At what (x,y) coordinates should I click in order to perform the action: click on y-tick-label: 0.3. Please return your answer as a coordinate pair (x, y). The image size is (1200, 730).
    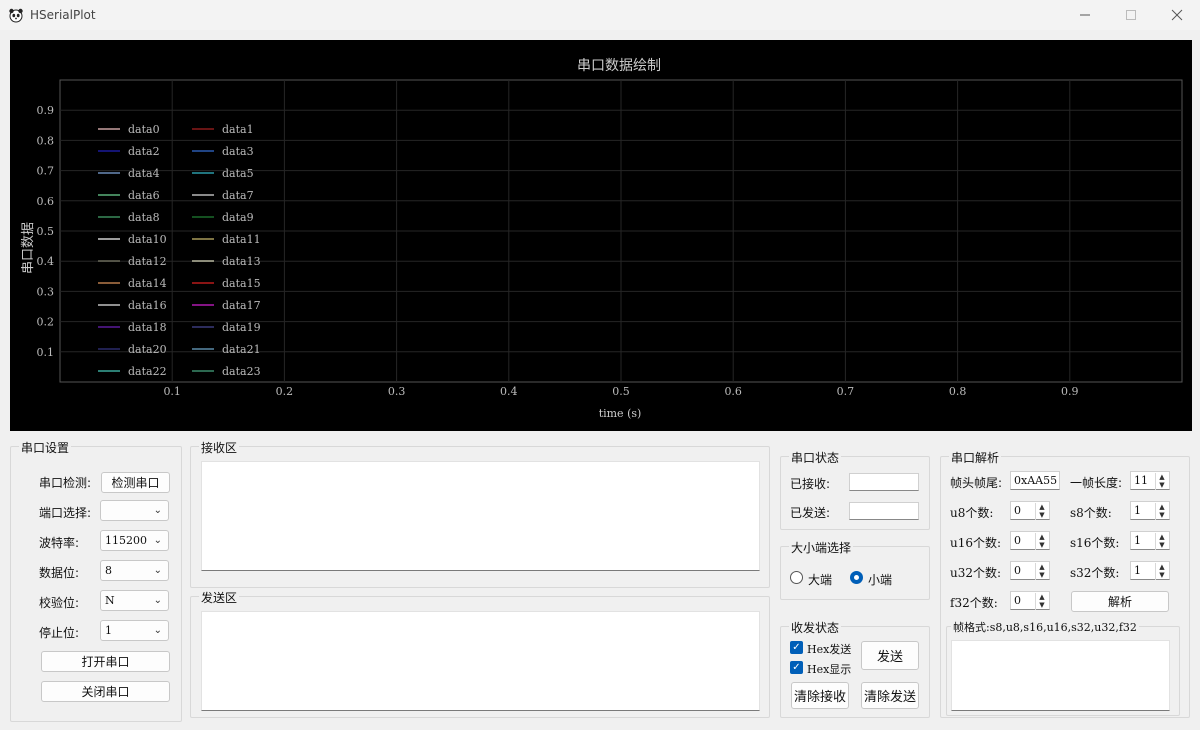
    Looking at the image, I should click on (46, 291).